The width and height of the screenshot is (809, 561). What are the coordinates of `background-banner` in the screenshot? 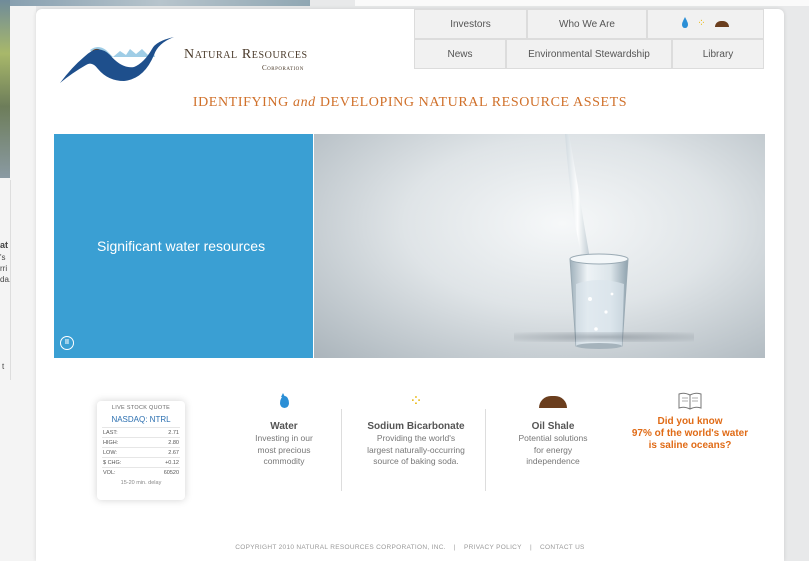 It's located at (160, 3).